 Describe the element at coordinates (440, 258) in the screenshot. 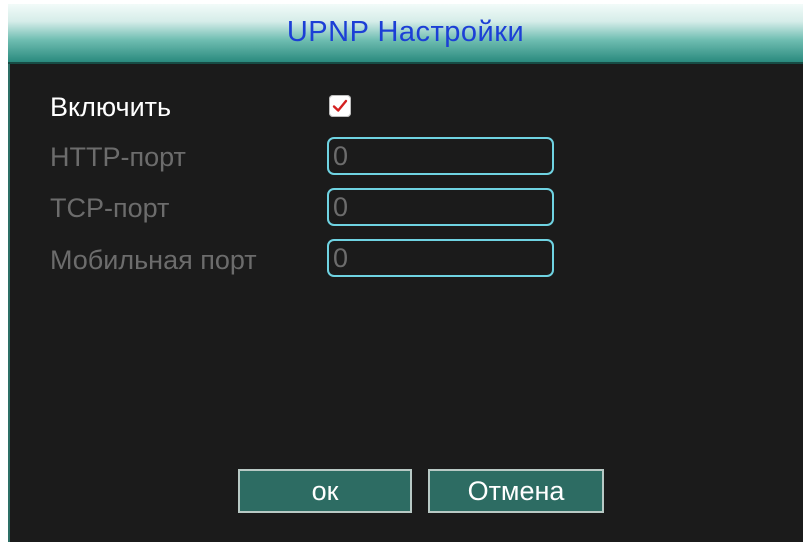

I see `mobile-port-input: 0` at that location.